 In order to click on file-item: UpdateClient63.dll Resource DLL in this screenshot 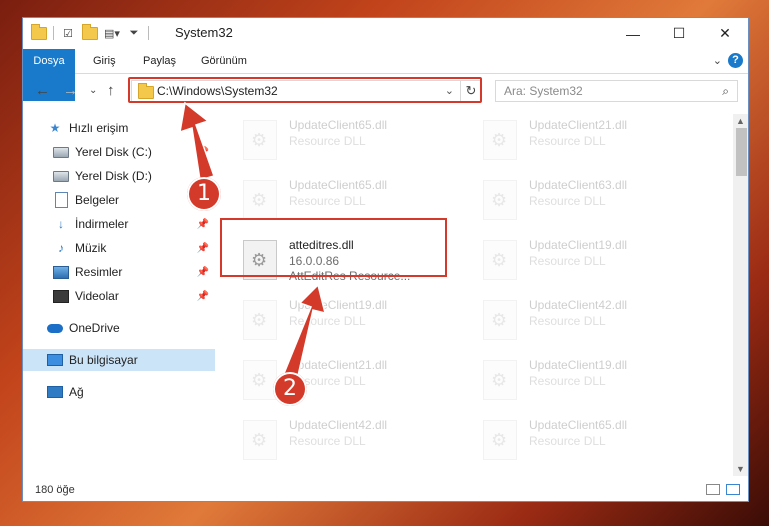, I will do `click(594, 202)`.